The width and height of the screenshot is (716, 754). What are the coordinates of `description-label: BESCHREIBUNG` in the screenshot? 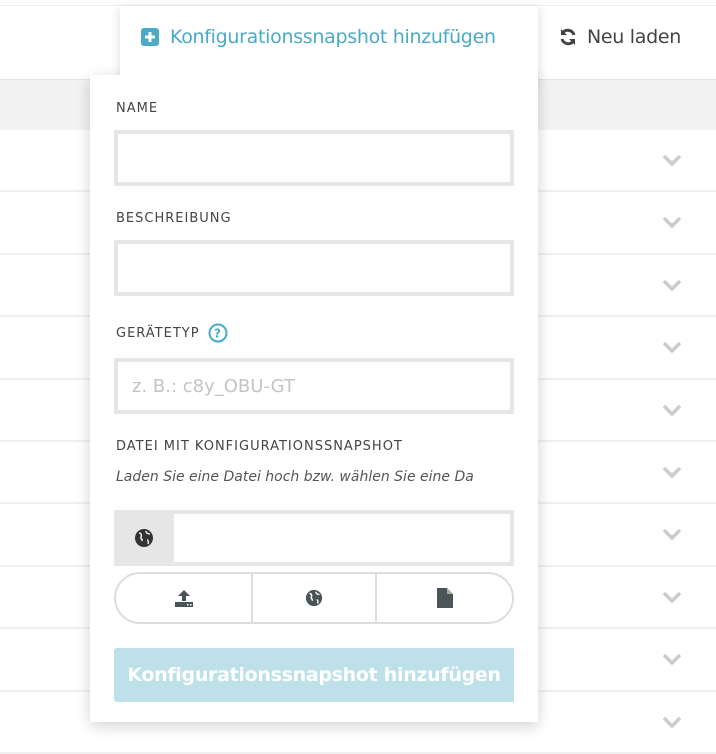 It's located at (174, 218).